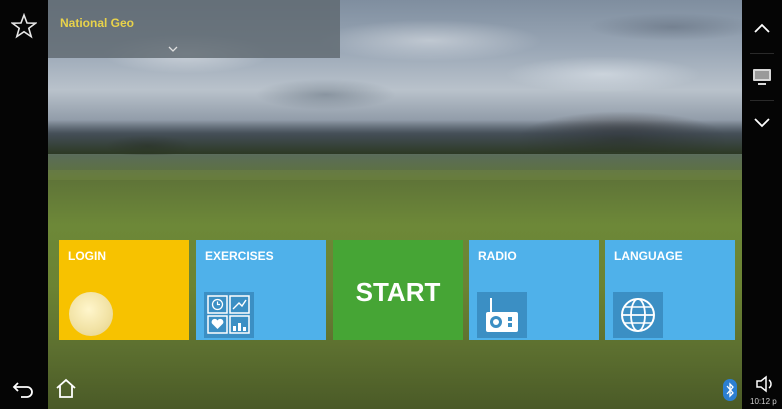  I want to click on avatar, so click(91, 314).